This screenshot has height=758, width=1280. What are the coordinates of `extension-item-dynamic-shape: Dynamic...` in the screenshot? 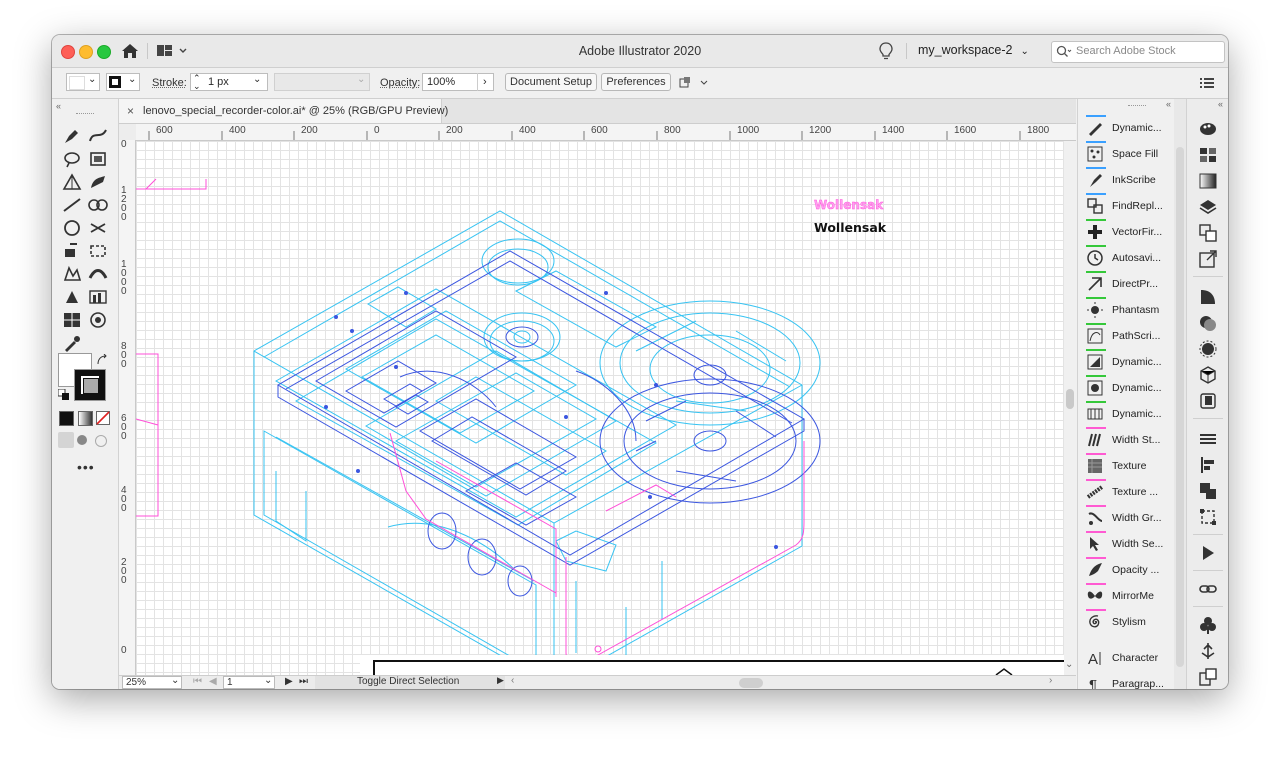 It's located at (1126, 361).